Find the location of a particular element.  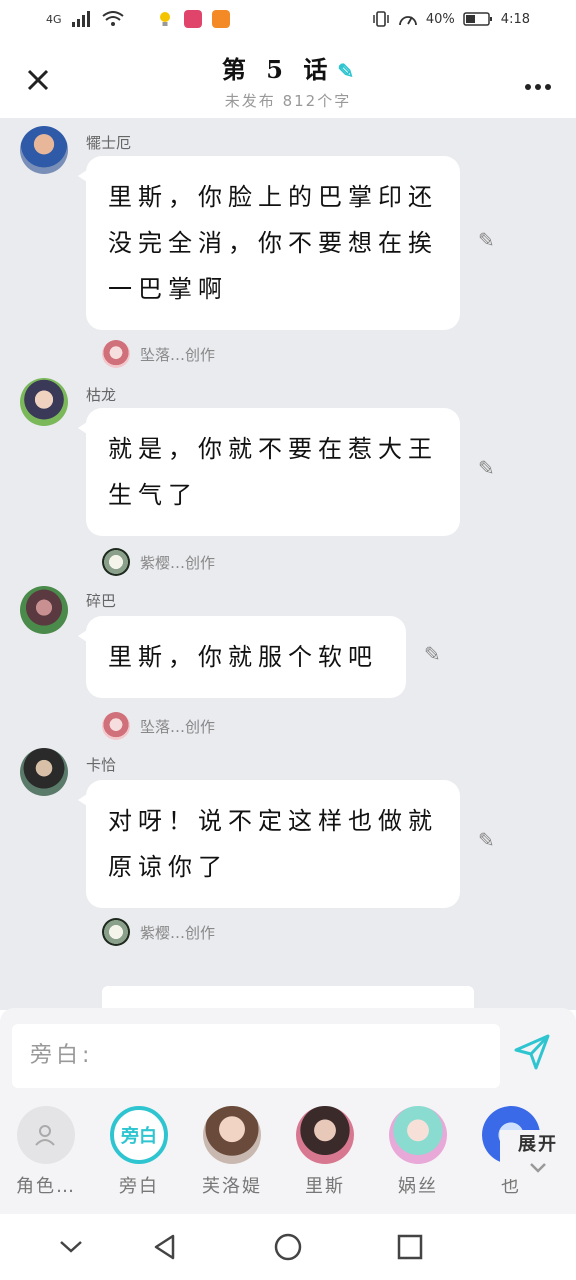

page-subtitle: 未发布 812个字 is located at coordinates (288, 101).